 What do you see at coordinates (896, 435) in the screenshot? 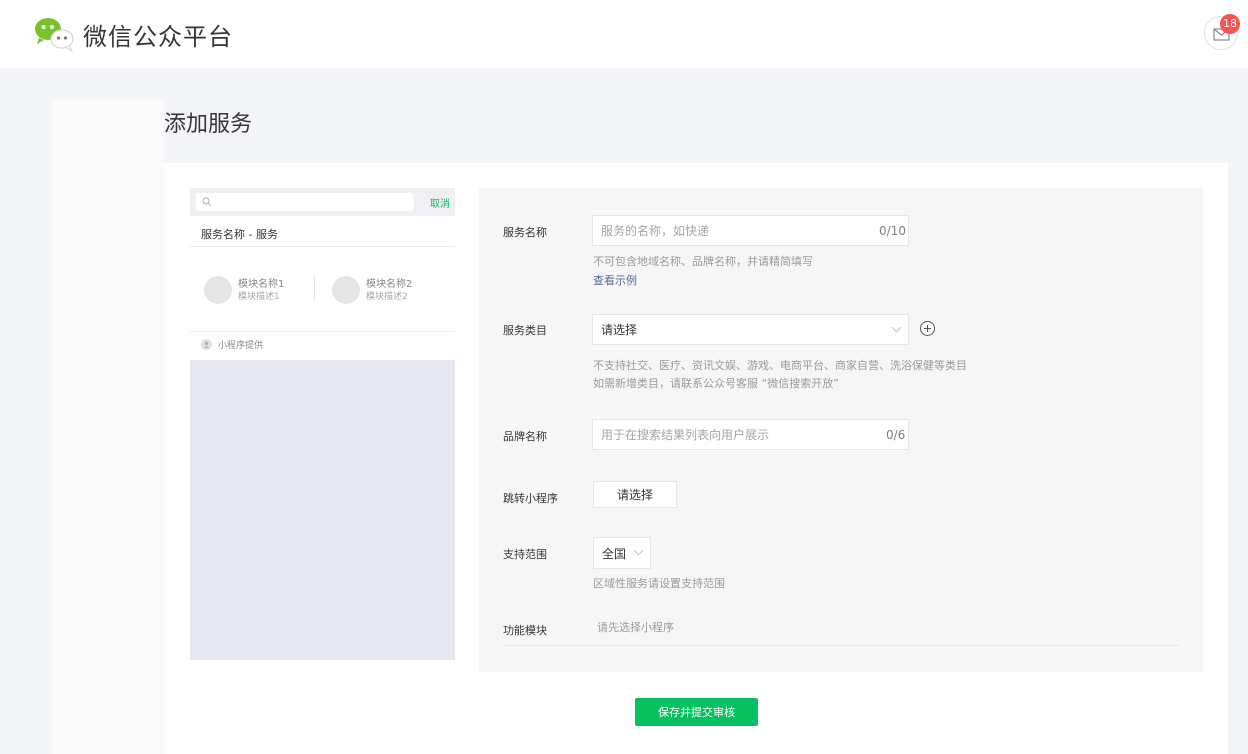
I see `brand-name-counter: 0/6` at bounding box center [896, 435].